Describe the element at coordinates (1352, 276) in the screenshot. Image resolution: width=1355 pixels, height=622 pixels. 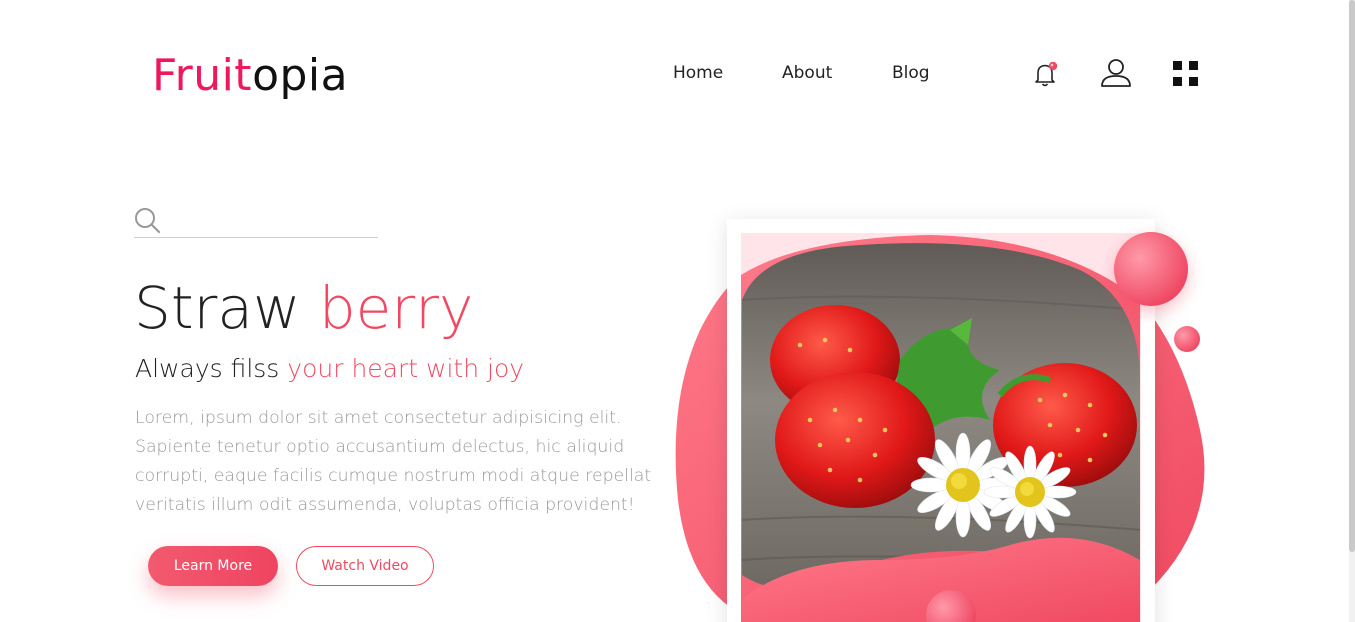
I see `scrollbar-thumb` at that location.